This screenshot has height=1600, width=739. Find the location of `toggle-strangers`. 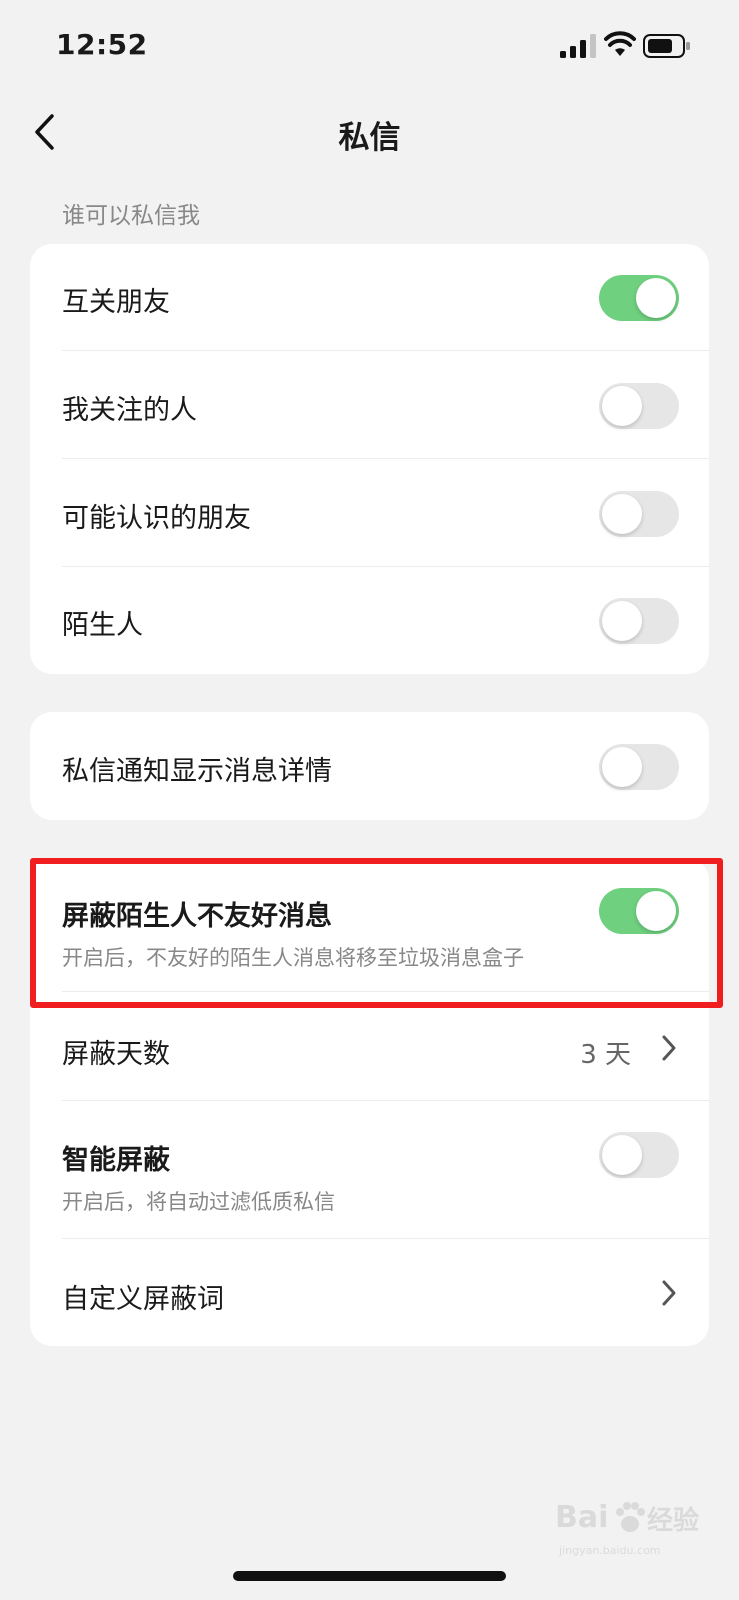

toggle-strangers is located at coordinates (639, 621).